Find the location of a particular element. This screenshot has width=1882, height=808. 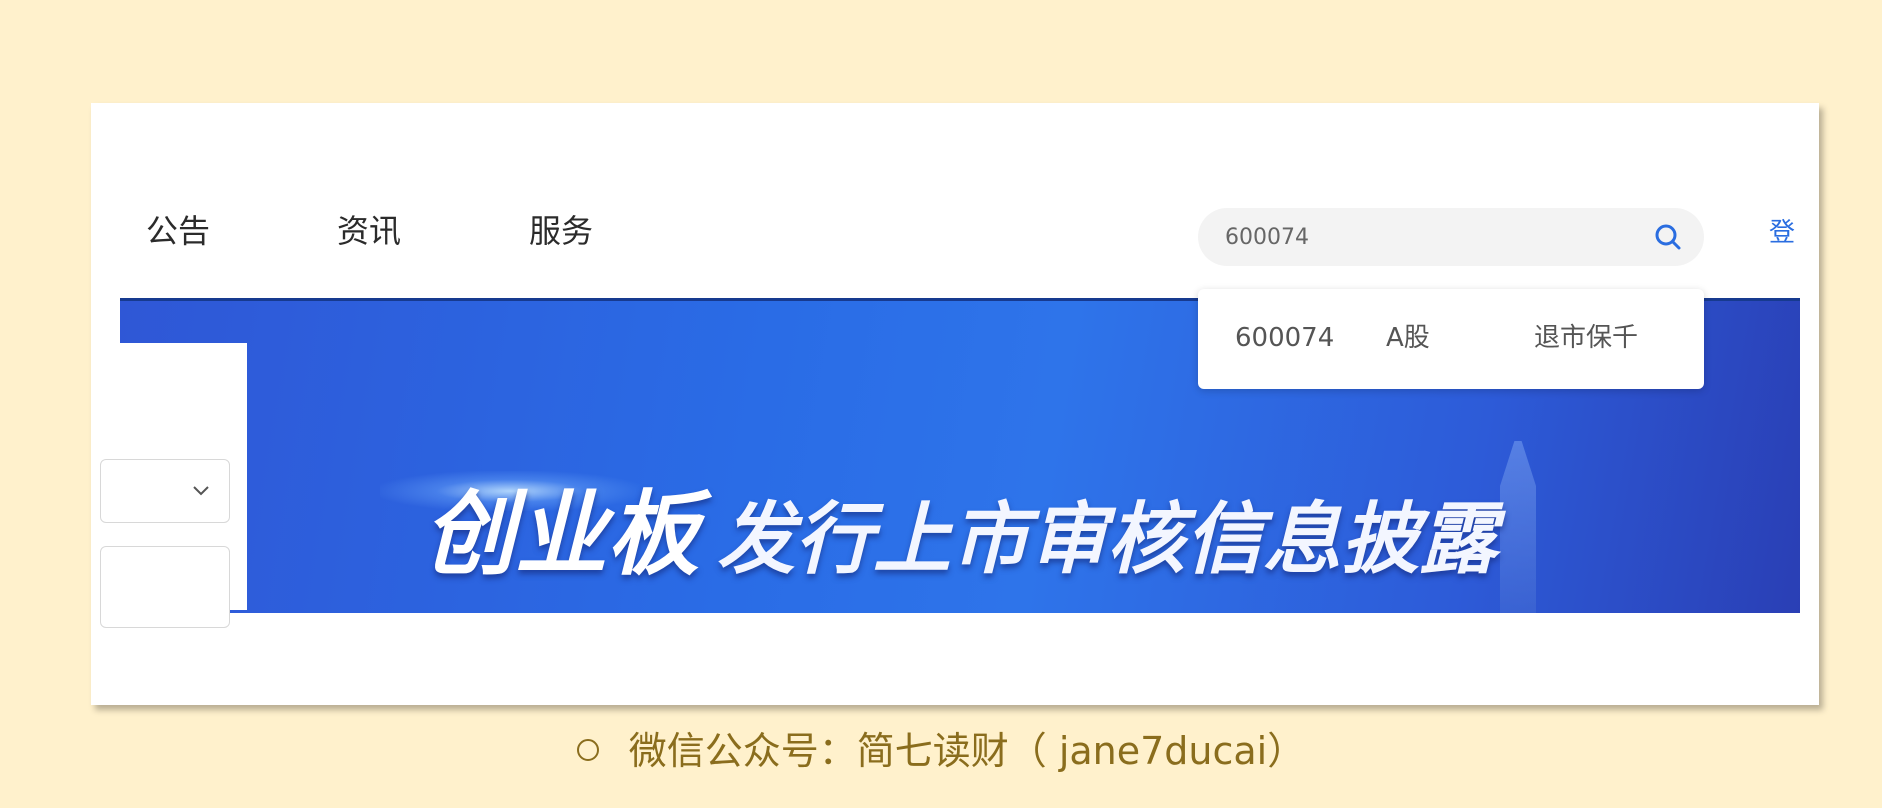

nav-item-services: 服务 is located at coordinates (561, 231).